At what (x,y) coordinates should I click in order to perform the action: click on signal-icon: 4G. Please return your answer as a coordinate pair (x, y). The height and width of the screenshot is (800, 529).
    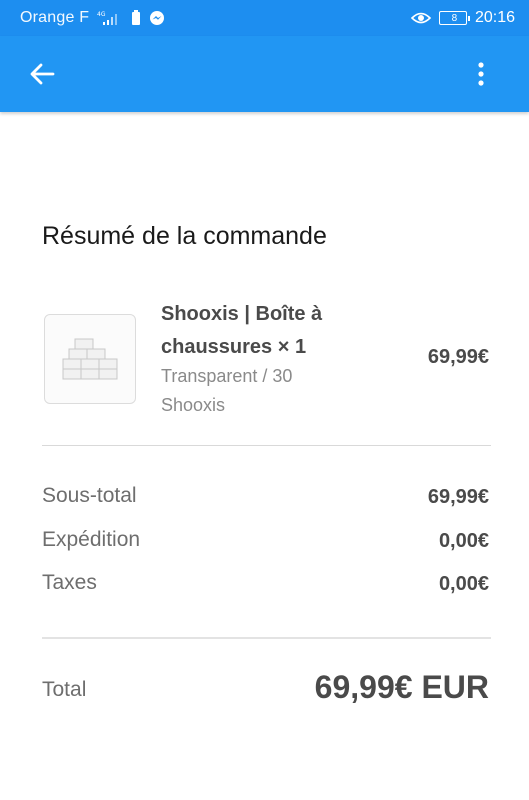
    Looking at the image, I should click on (110, 18).